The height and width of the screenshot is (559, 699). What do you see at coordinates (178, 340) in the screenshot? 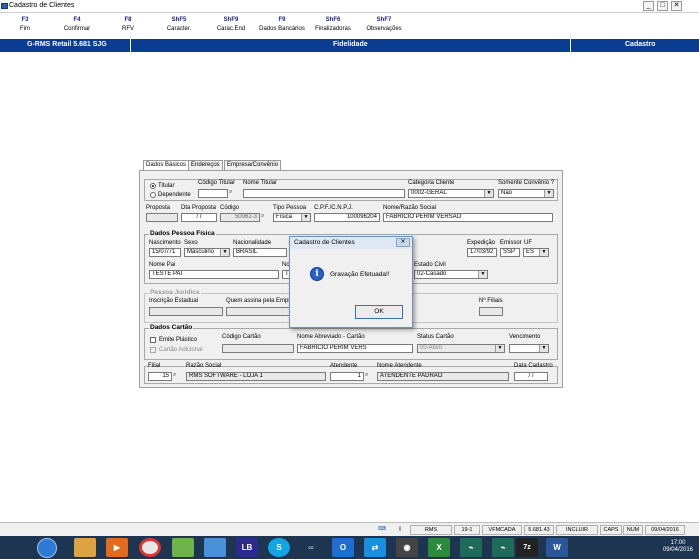
I see `emite-plastico-label: Emite Plástico` at bounding box center [178, 340].